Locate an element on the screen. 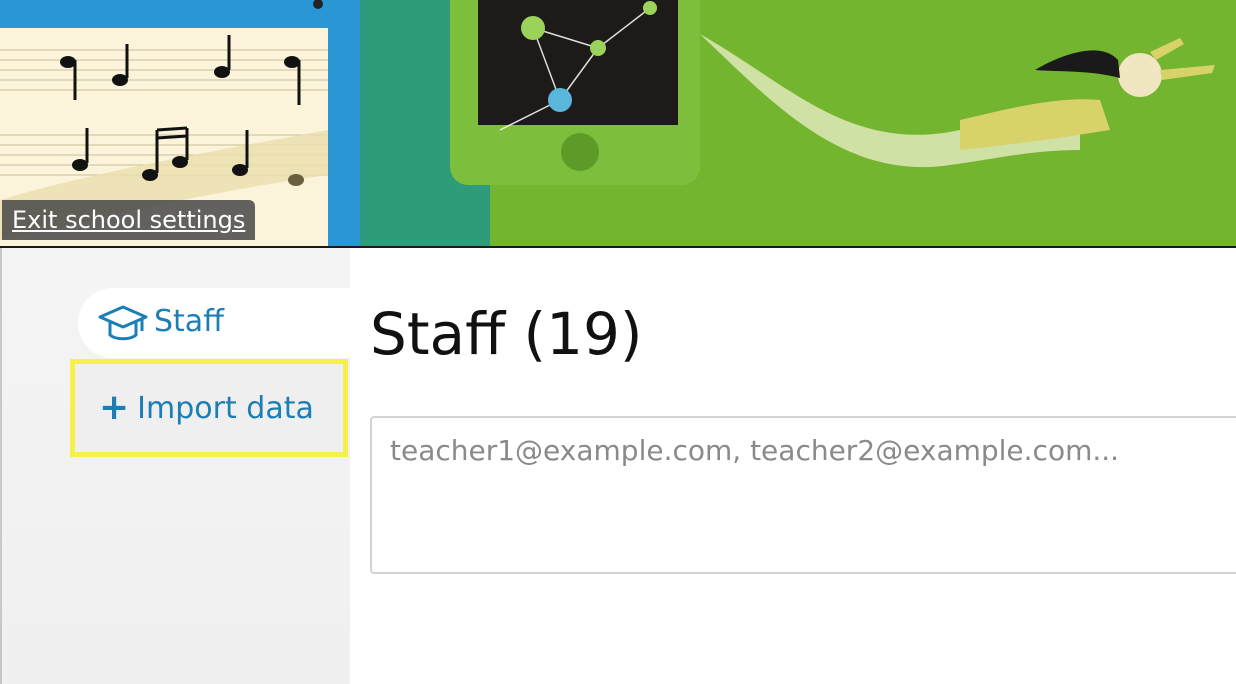  sidebar-item-import-data: + Import data is located at coordinates (209, 408).